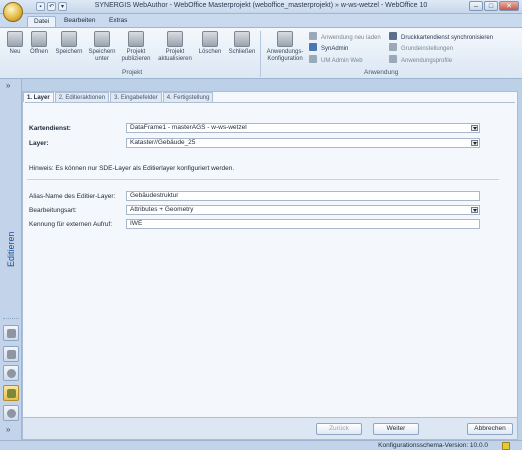 Image resolution: width=522 pixels, height=450 pixels. Describe the element at coordinates (441, 37) in the screenshot. I see `sync-print-service-item: Druckkartendienst synchronisieren` at that location.